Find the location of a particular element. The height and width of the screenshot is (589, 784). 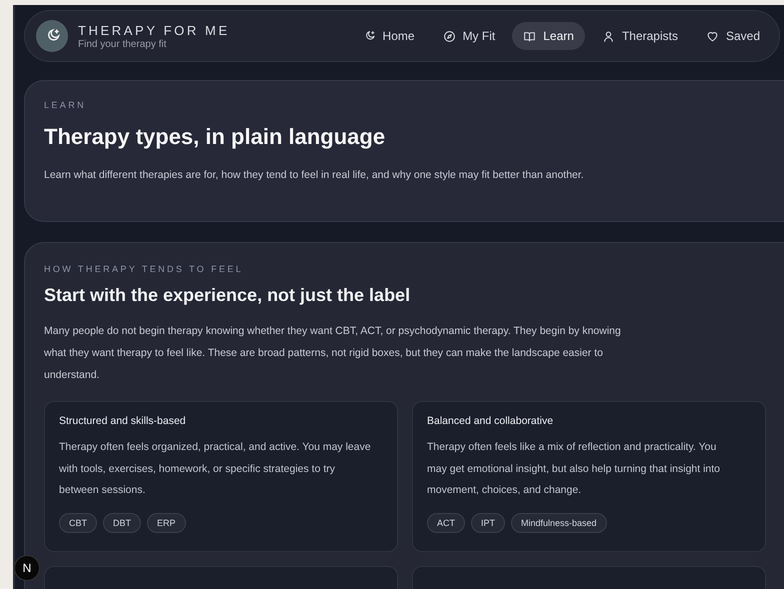

nav-tab: Home is located at coordinates (389, 36).